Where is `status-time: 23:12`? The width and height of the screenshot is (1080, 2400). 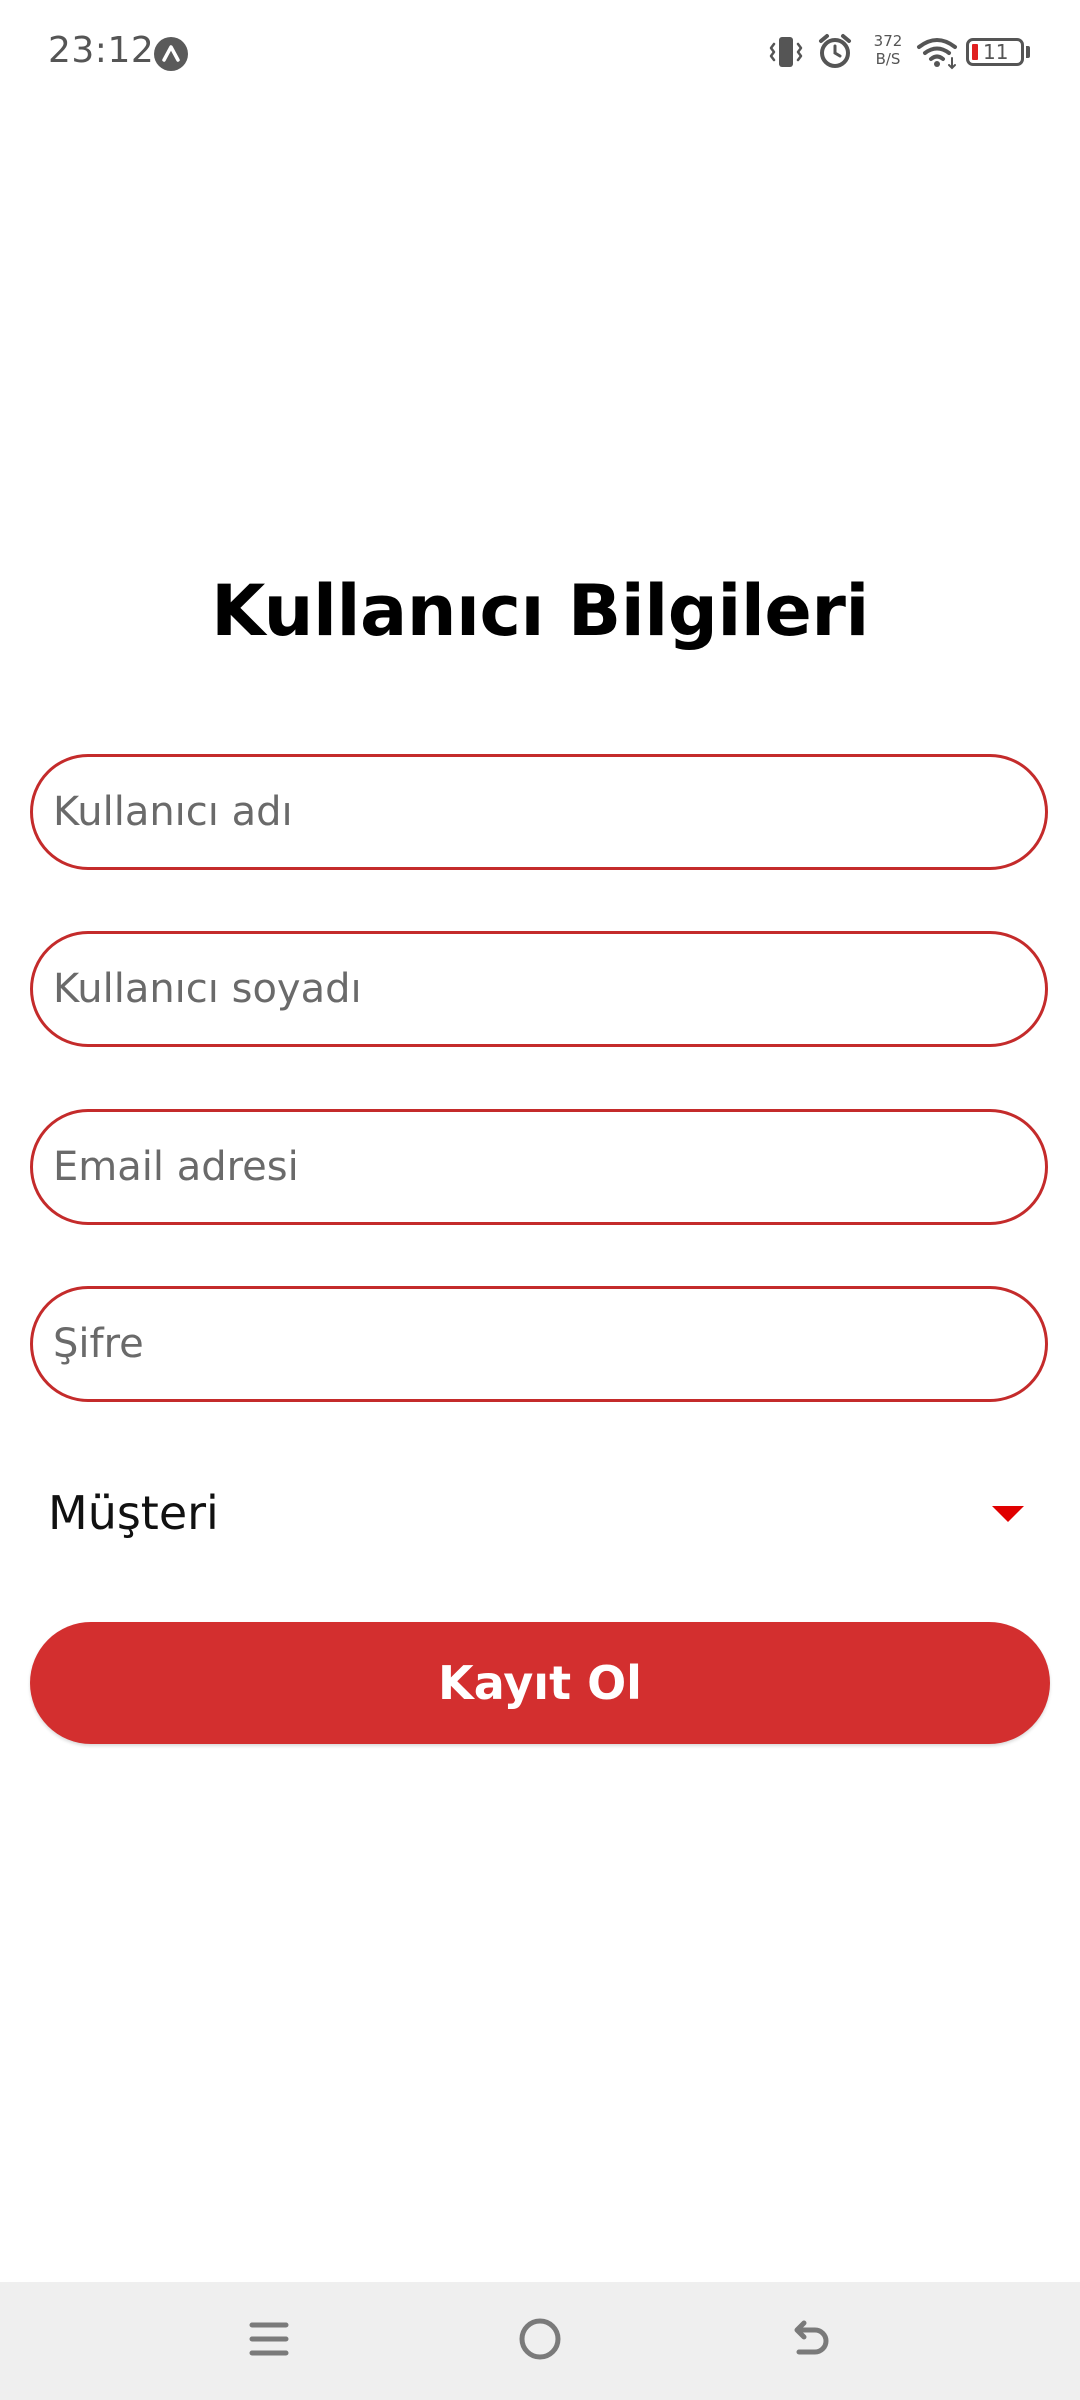 status-time: 23:12 is located at coordinates (101, 50).